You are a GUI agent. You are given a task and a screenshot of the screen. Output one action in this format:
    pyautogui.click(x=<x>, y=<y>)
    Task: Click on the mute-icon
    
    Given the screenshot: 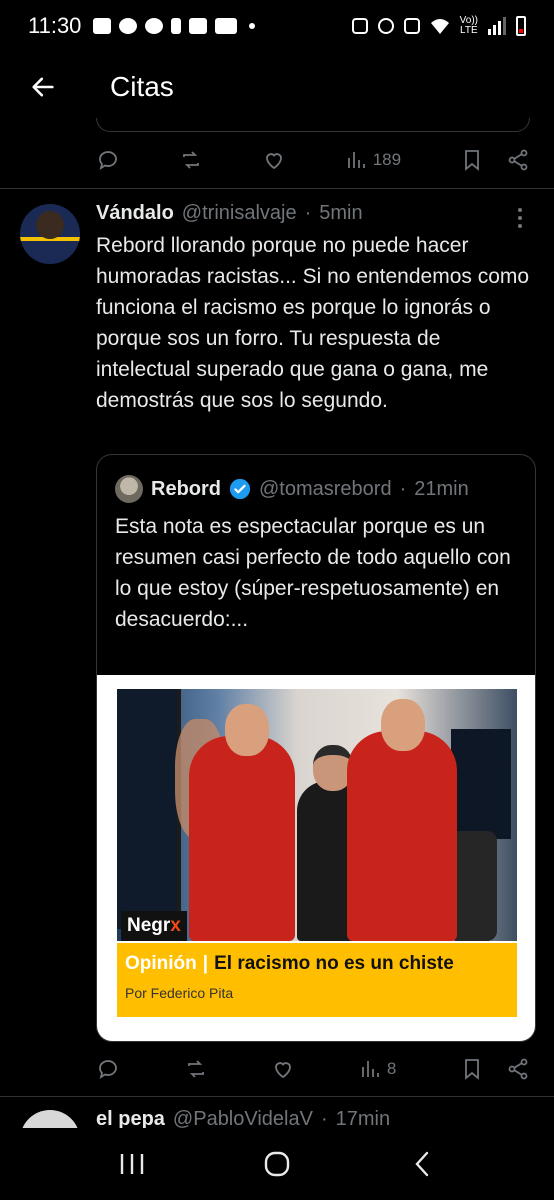 What is the action you would take?
    pyautogui.click(x=411, y=26)
    